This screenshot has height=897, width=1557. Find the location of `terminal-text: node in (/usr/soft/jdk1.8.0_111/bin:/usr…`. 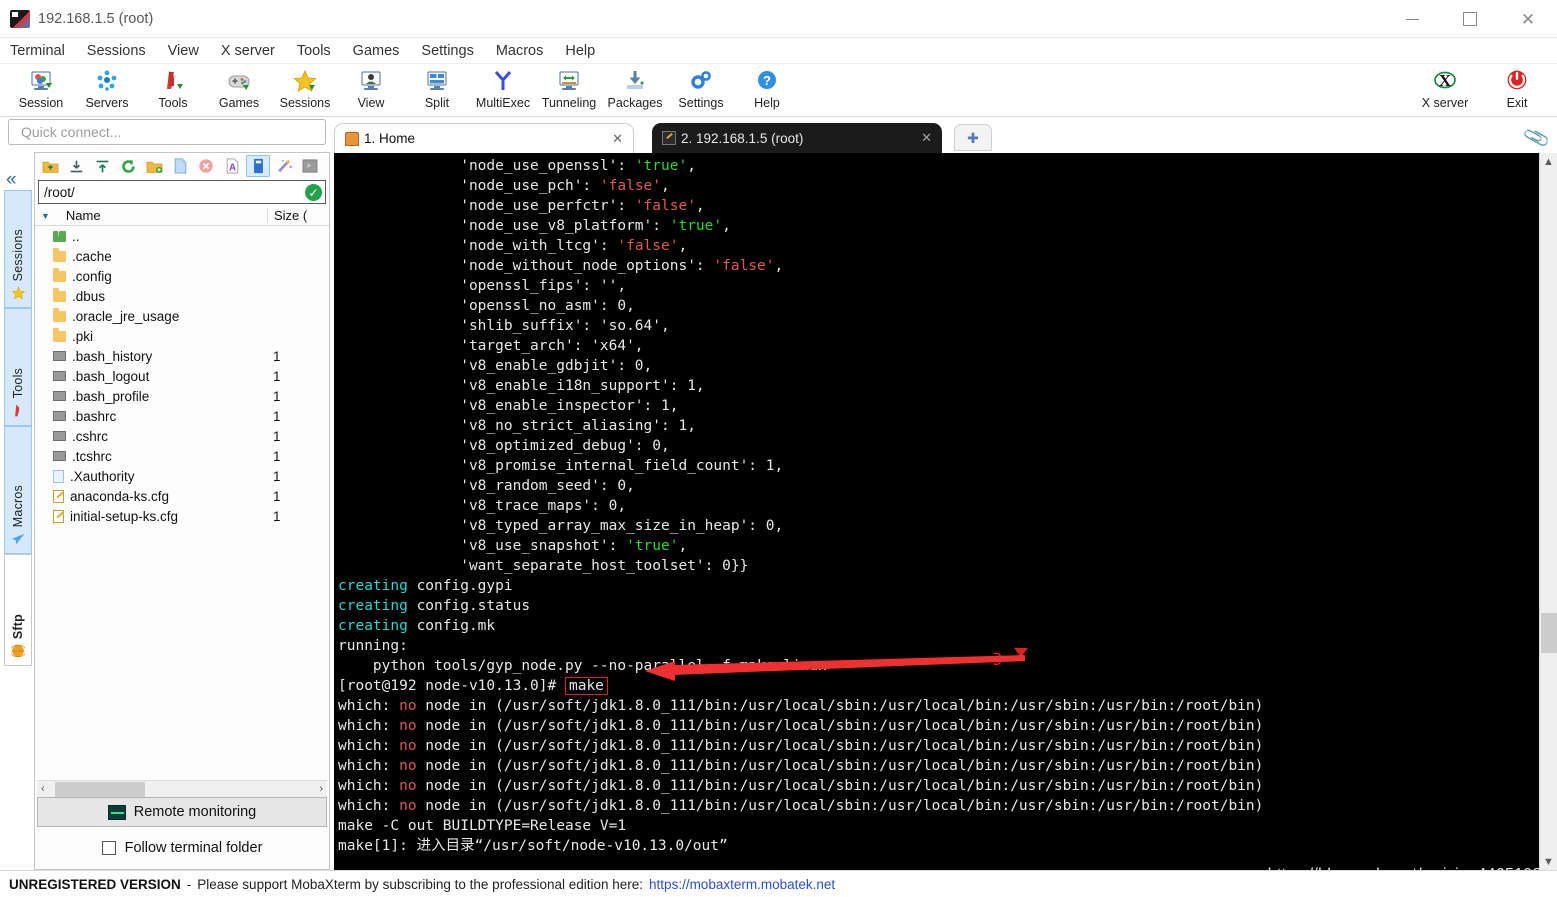

terminal-text: node in (/usr/soft/jdk1.8.0_111/bin:/usr… is located at coordinates (840, 726).